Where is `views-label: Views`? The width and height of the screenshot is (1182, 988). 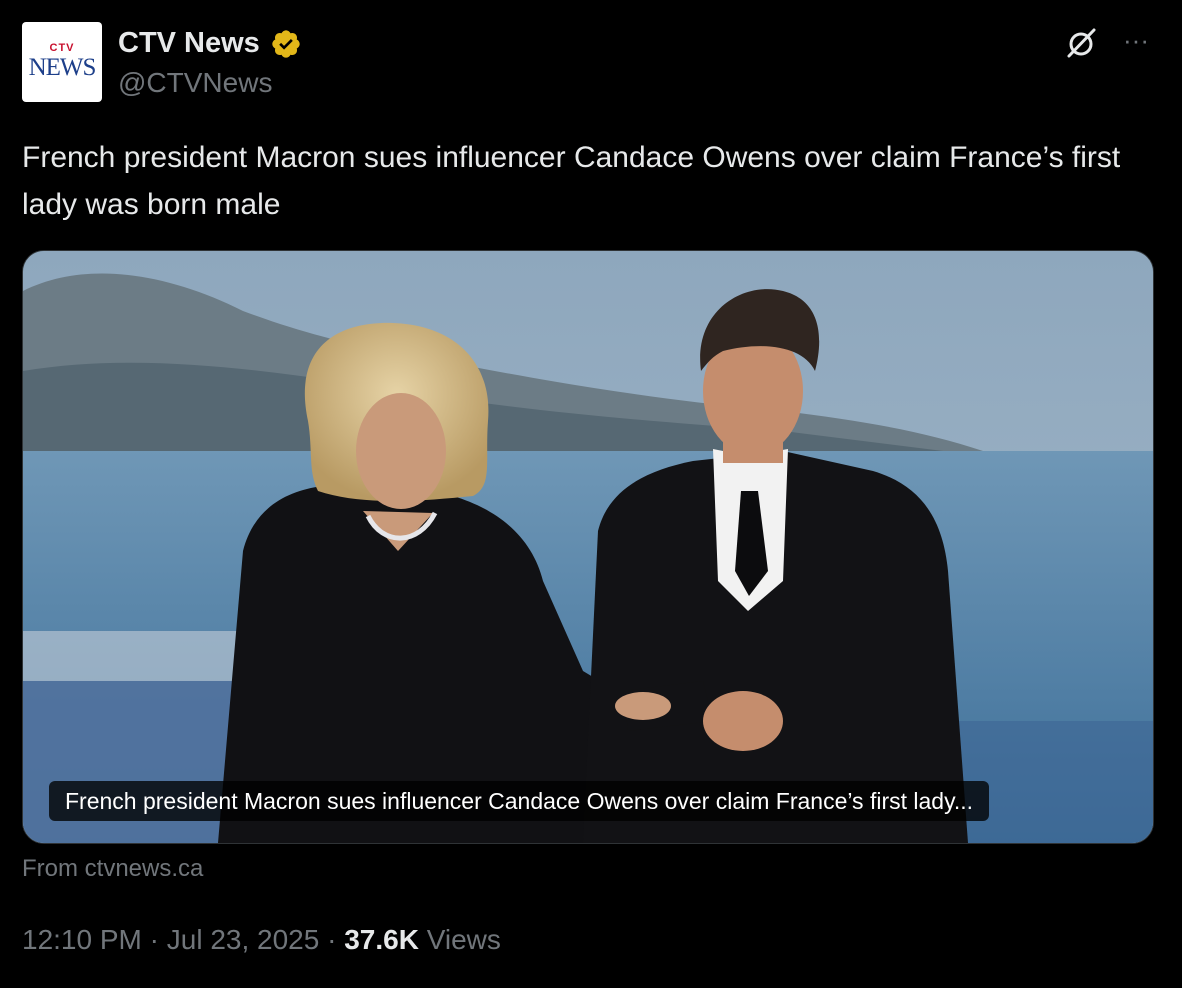
views-label: Views is located at coordinates (459, 939).